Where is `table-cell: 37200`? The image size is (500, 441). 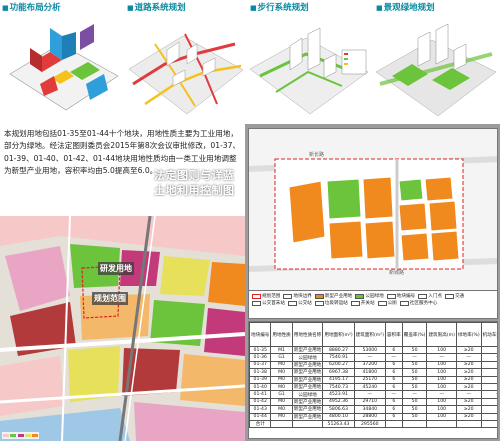
table-cell: 37200 is located at coordinates (369, 365).